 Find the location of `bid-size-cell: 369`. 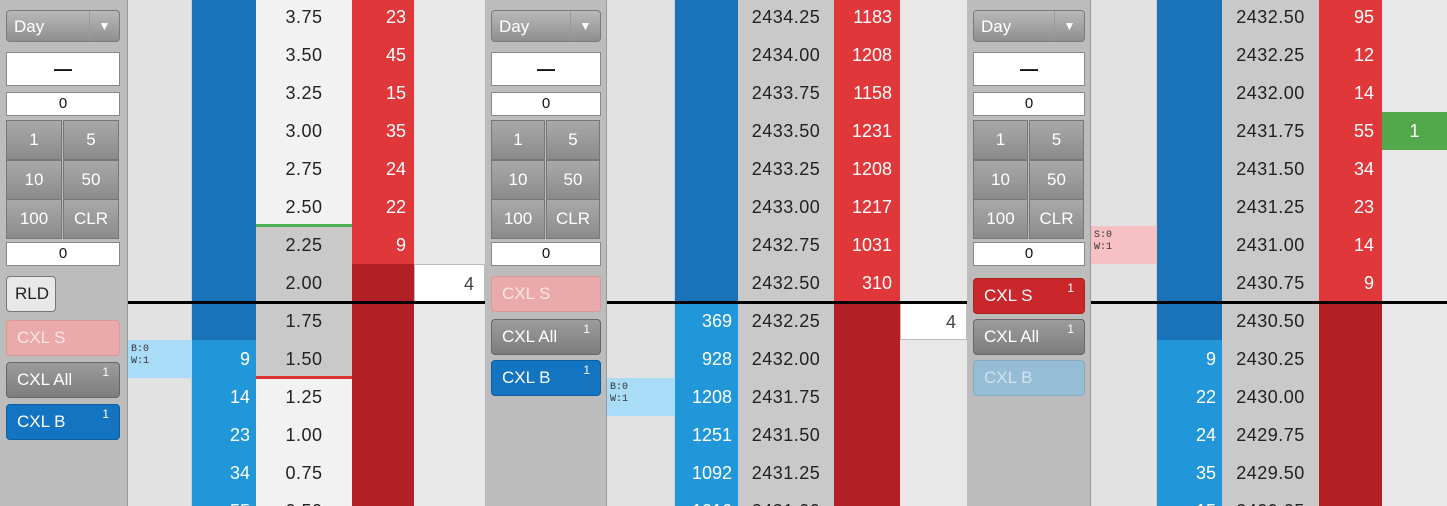

bid-size-cell: 369 is located at coordinates (706, 321).